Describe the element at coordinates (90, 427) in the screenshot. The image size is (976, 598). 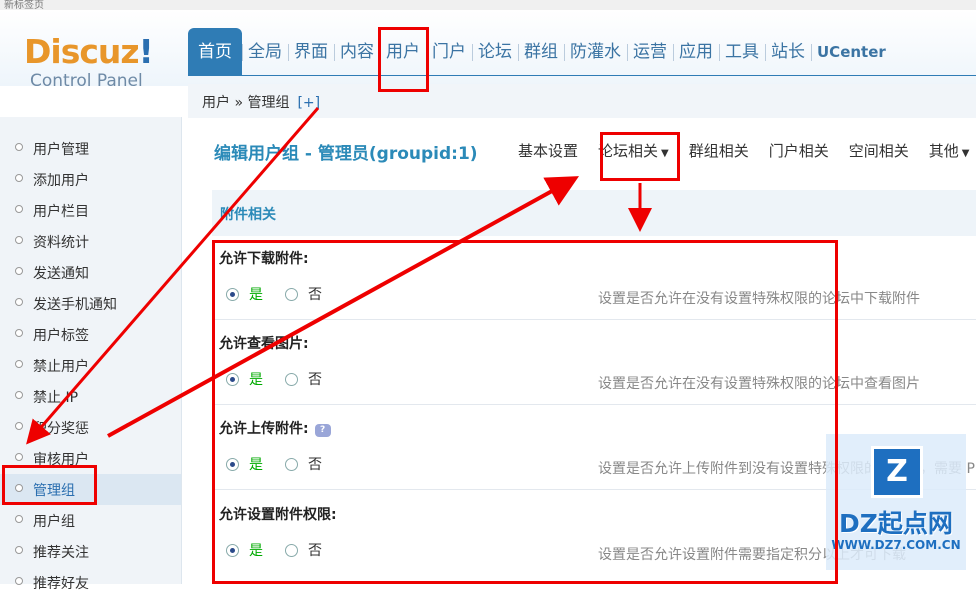
I see `sidebar-item-credits: 积分奖惩` at that location.